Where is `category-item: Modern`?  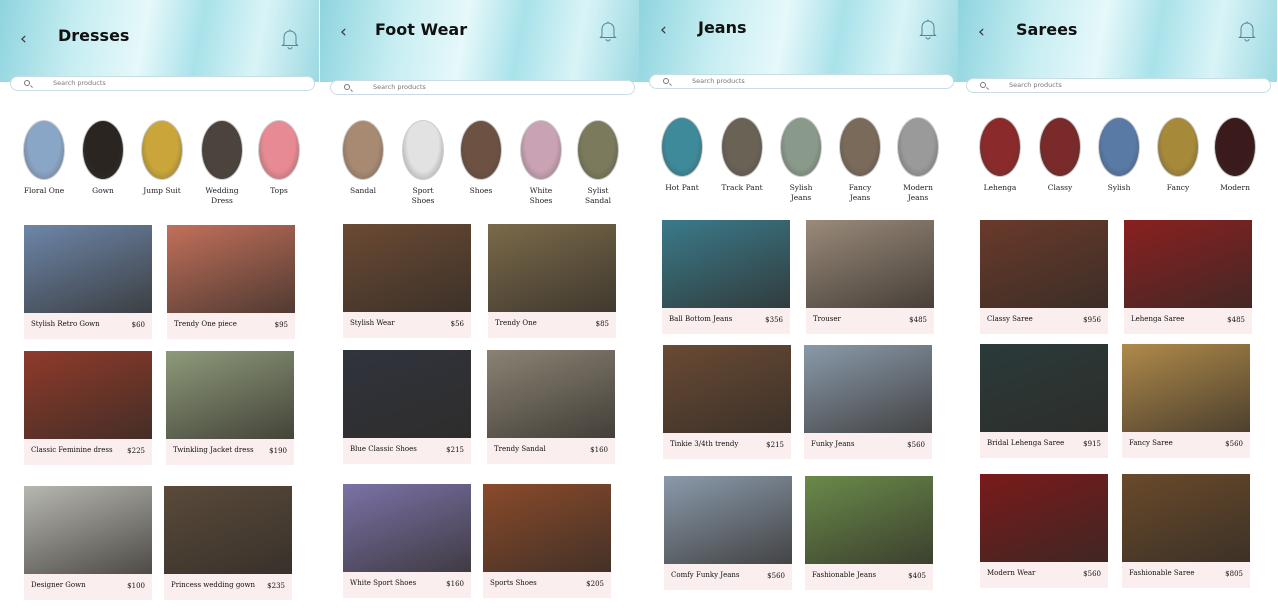 category-item: Modern is located at coordinates (1235, 155).